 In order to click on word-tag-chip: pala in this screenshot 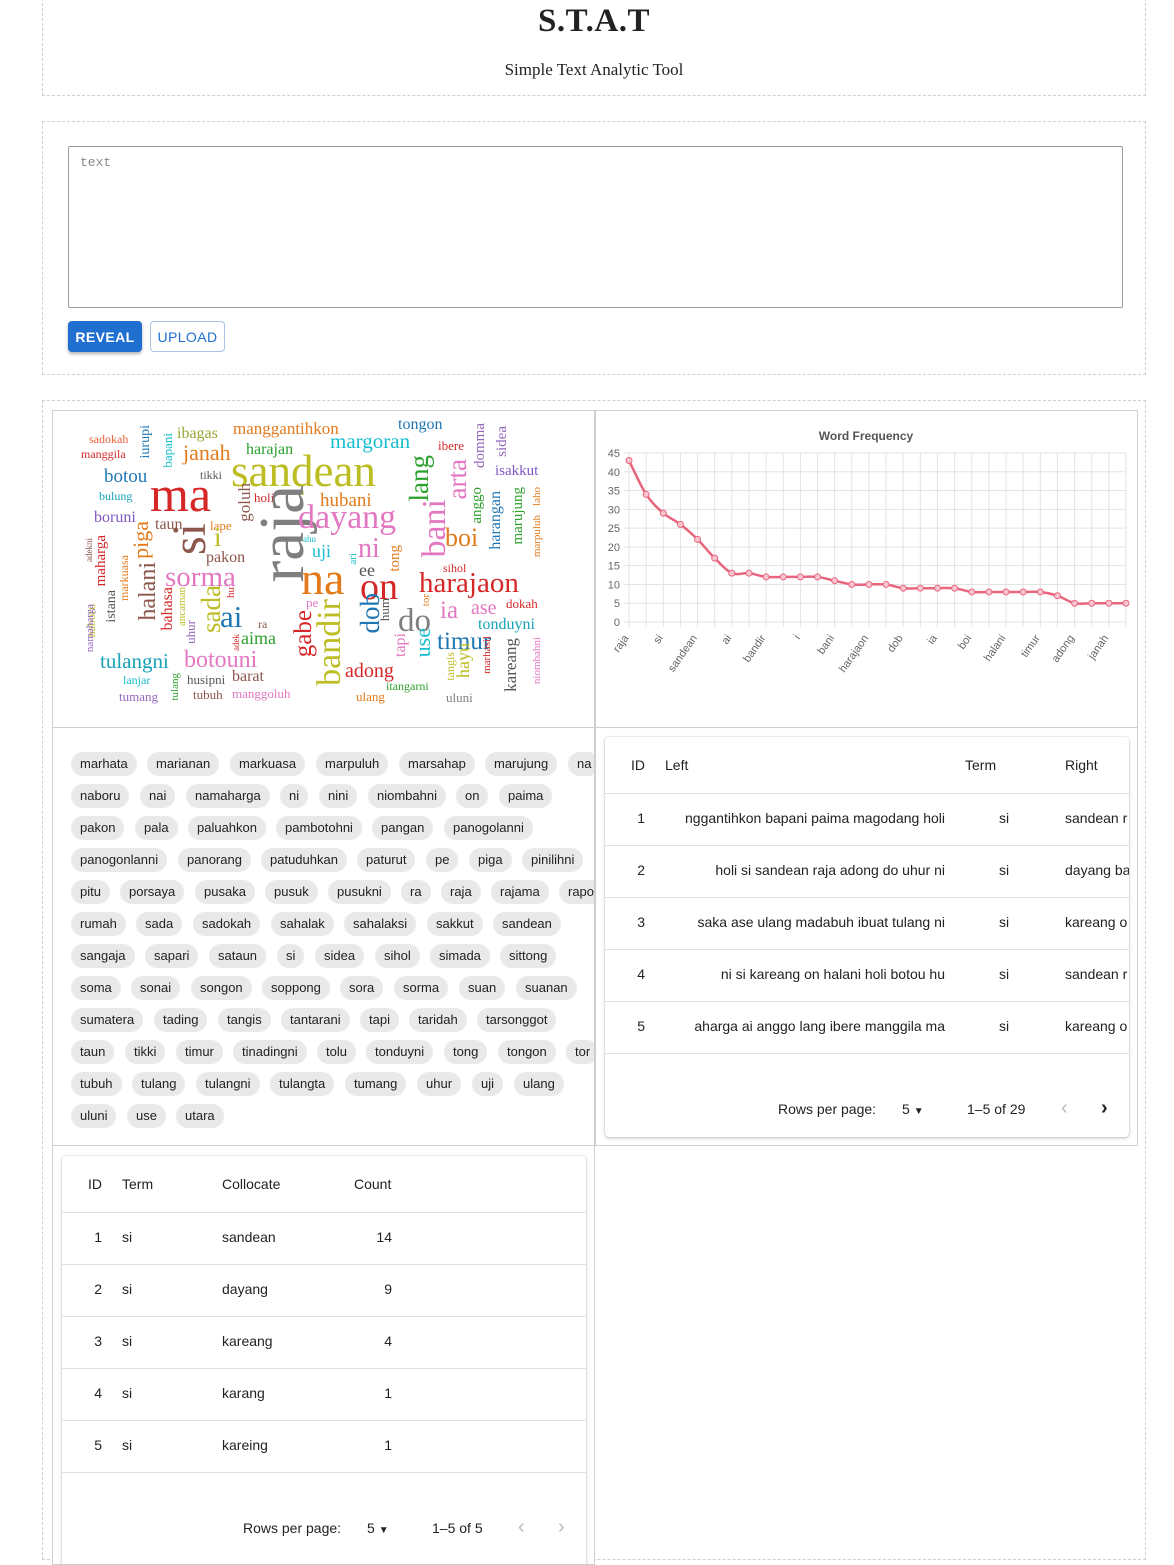, I will do `click(156, 828)`.